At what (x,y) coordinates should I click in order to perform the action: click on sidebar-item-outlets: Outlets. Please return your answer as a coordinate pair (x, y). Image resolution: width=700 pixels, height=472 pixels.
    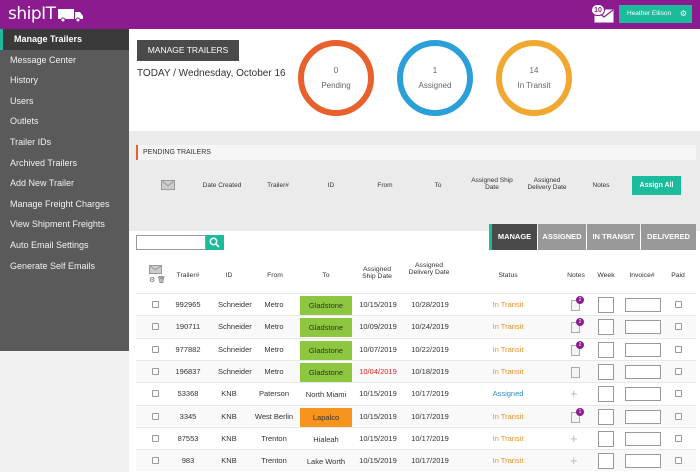
    Looking at the image, I should click on (64, 121).